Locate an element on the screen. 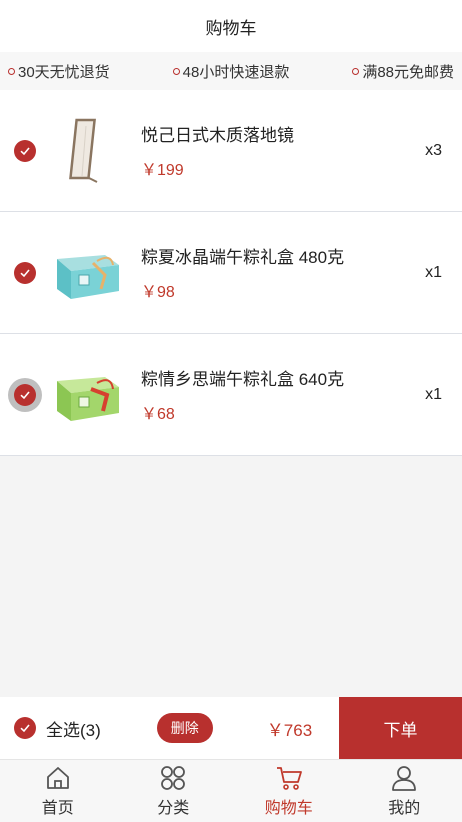  promo-item: 48小时快速退款 is located at coordinates (231, 71).